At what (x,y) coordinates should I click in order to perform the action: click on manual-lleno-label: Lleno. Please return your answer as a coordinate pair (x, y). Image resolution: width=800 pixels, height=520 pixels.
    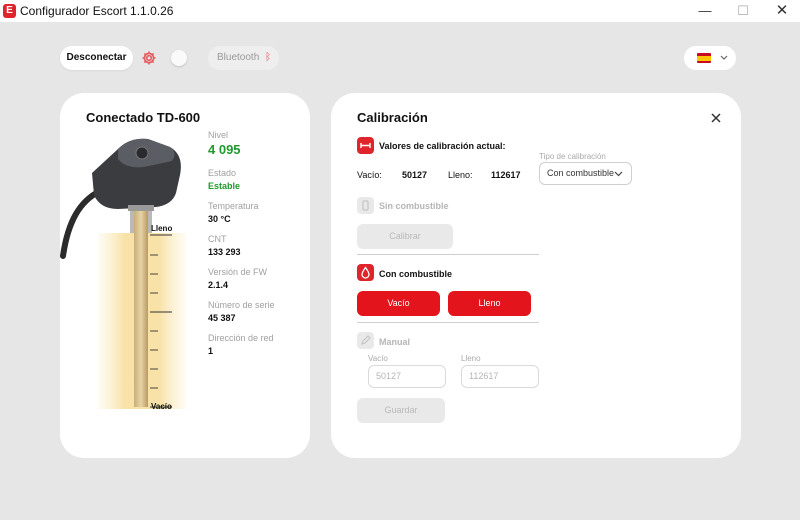
    Looking at the image, I should click on (471, 358).